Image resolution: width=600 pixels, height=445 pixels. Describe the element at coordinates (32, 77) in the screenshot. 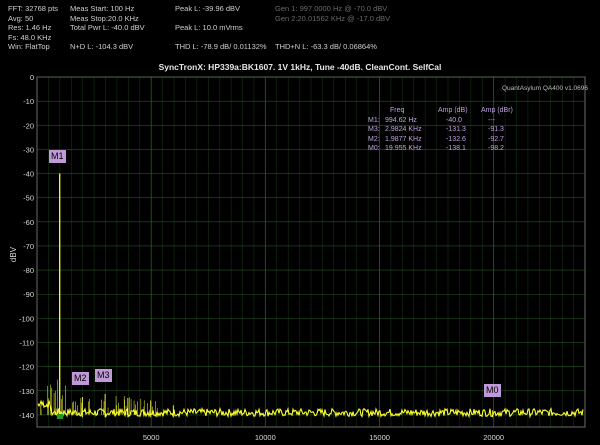

I see `y-tick-label: 0` at that location.